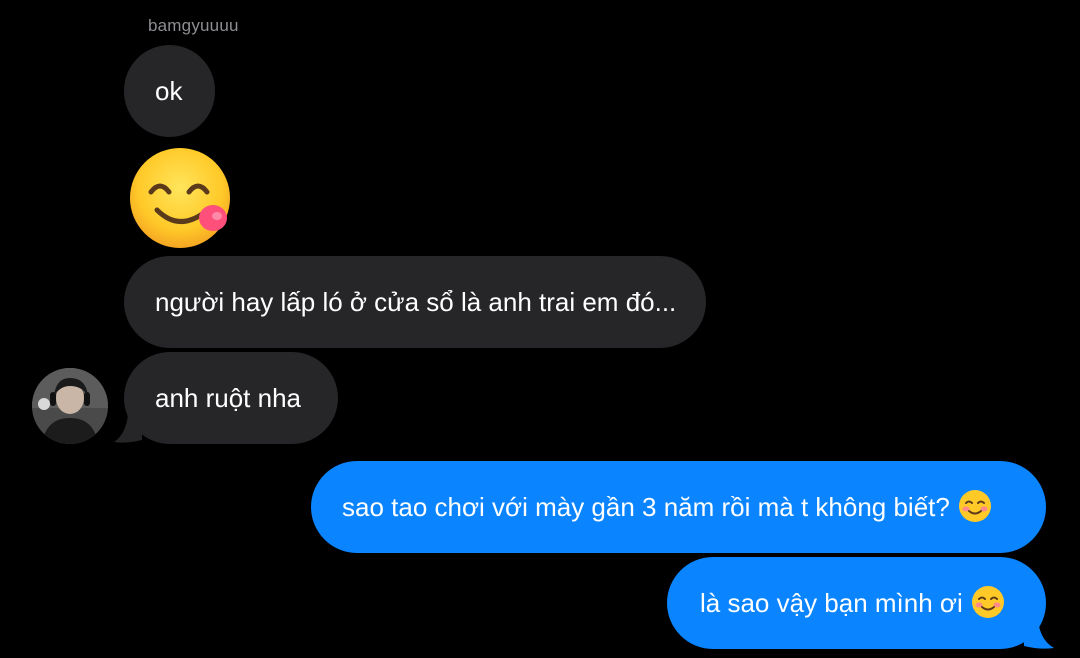  What do you see at coordinates (193, 25) in the screenshot?
I see `sender-name: bamgyuuuu` at bounding box center [193, 25].